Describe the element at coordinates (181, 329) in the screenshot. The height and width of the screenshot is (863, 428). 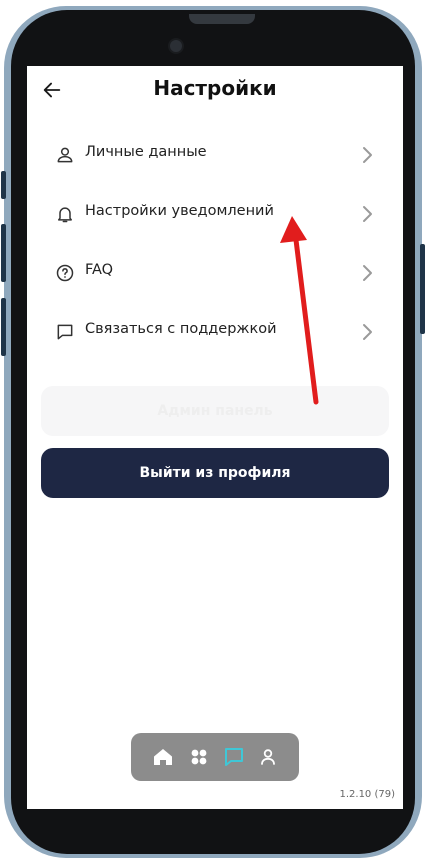
I see `menu-item-label: Связаться с поддержкой` at that location.